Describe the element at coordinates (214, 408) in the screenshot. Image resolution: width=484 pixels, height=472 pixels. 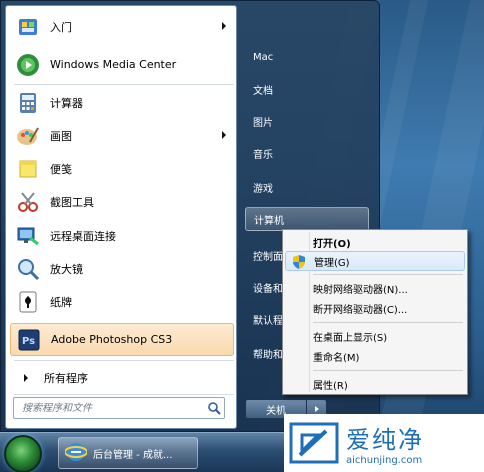
I see `search-icon` at that location.